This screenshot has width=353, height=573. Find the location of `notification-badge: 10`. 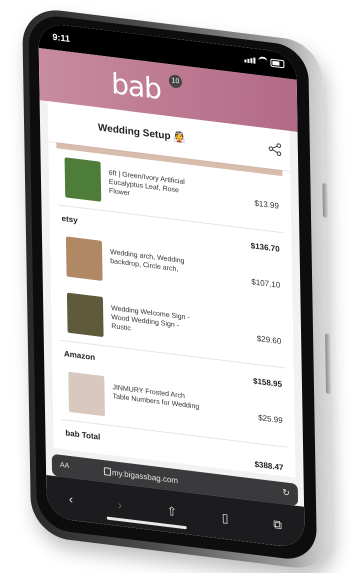

notification-badge: 10 is located at coordinates (175, 81).